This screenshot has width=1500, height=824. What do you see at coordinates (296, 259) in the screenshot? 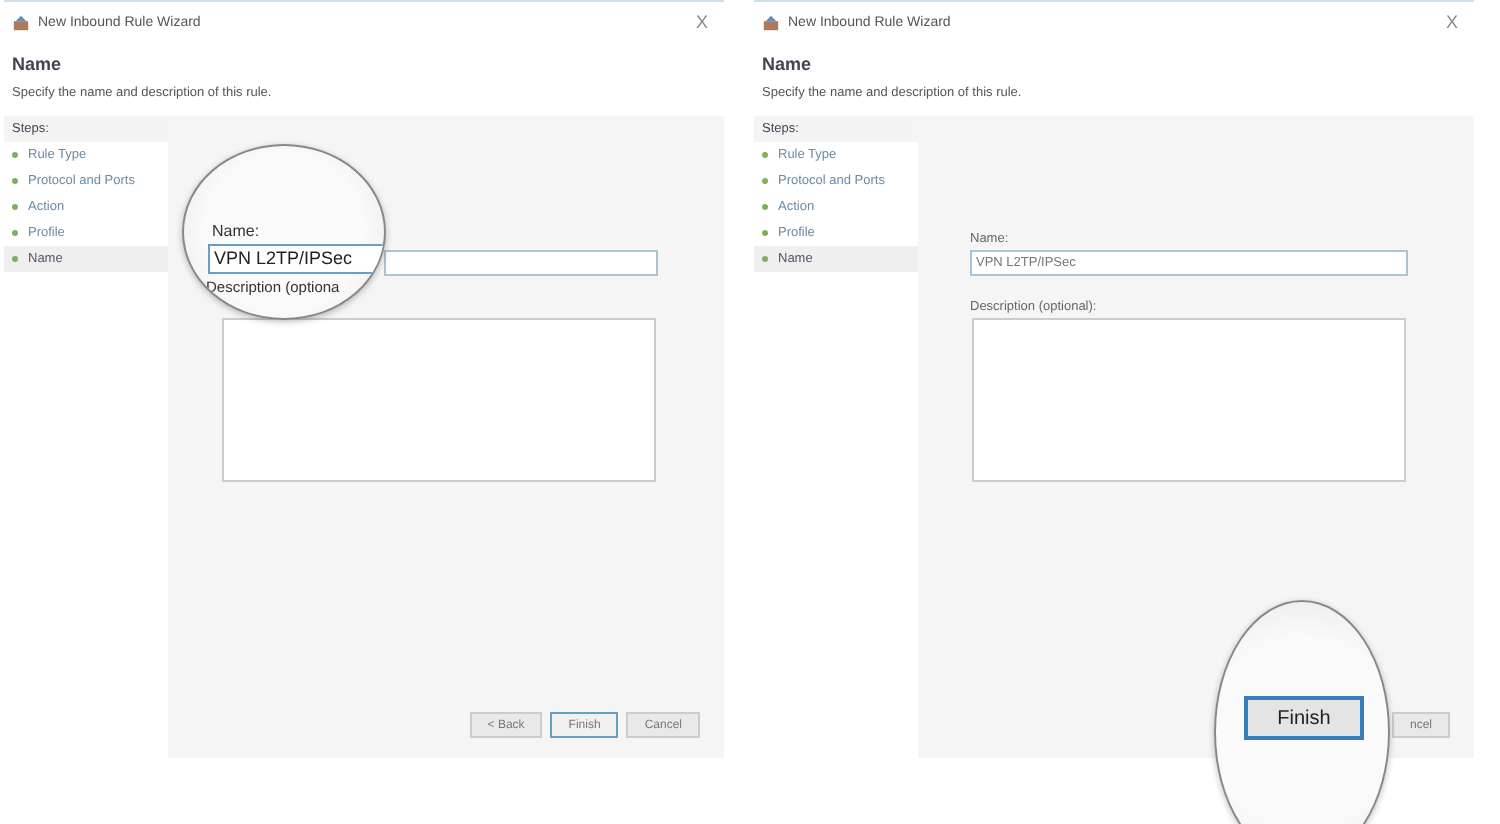
I see `name-field: VPN L2TP/IPSec` at bounding box center [296, 259].